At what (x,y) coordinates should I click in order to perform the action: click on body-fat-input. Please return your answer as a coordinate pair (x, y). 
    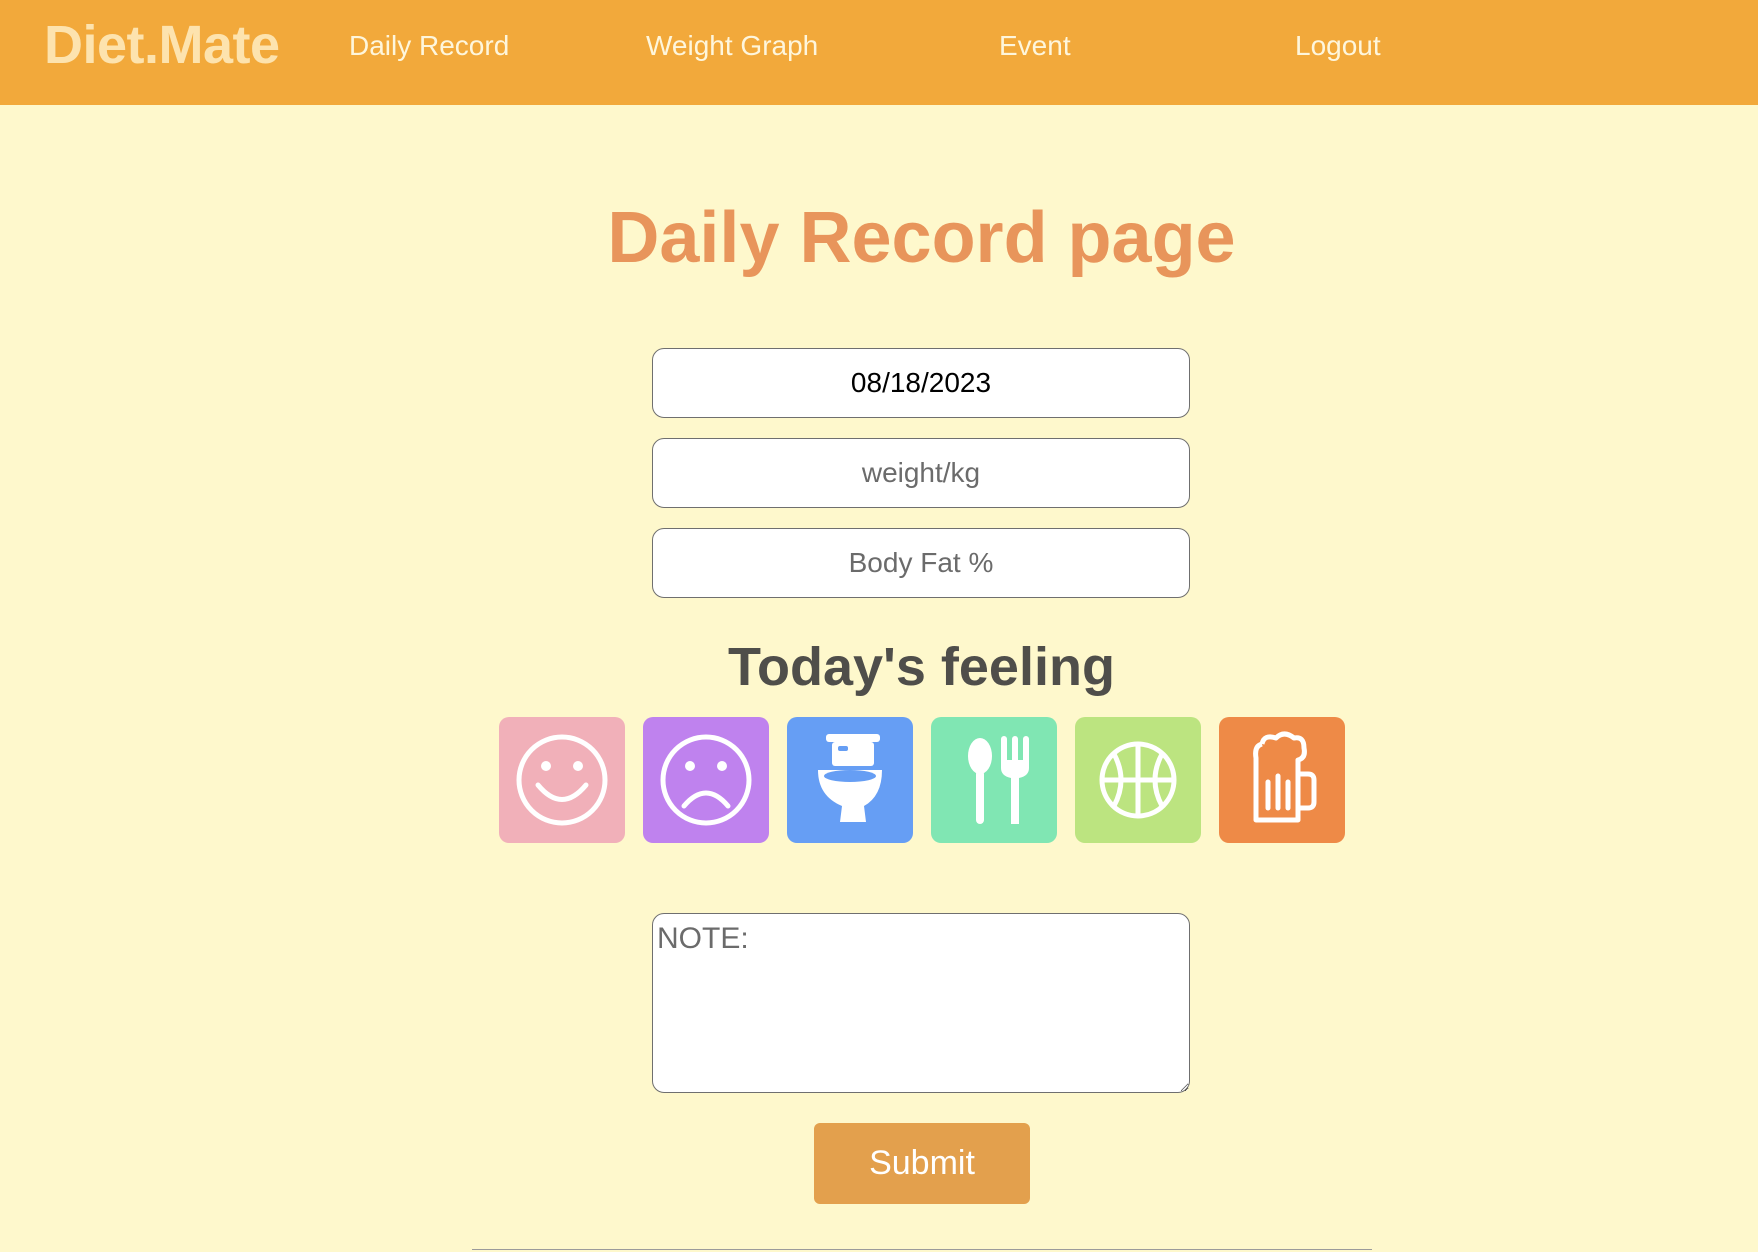
    Looking at the image, I should click on (921, 563).